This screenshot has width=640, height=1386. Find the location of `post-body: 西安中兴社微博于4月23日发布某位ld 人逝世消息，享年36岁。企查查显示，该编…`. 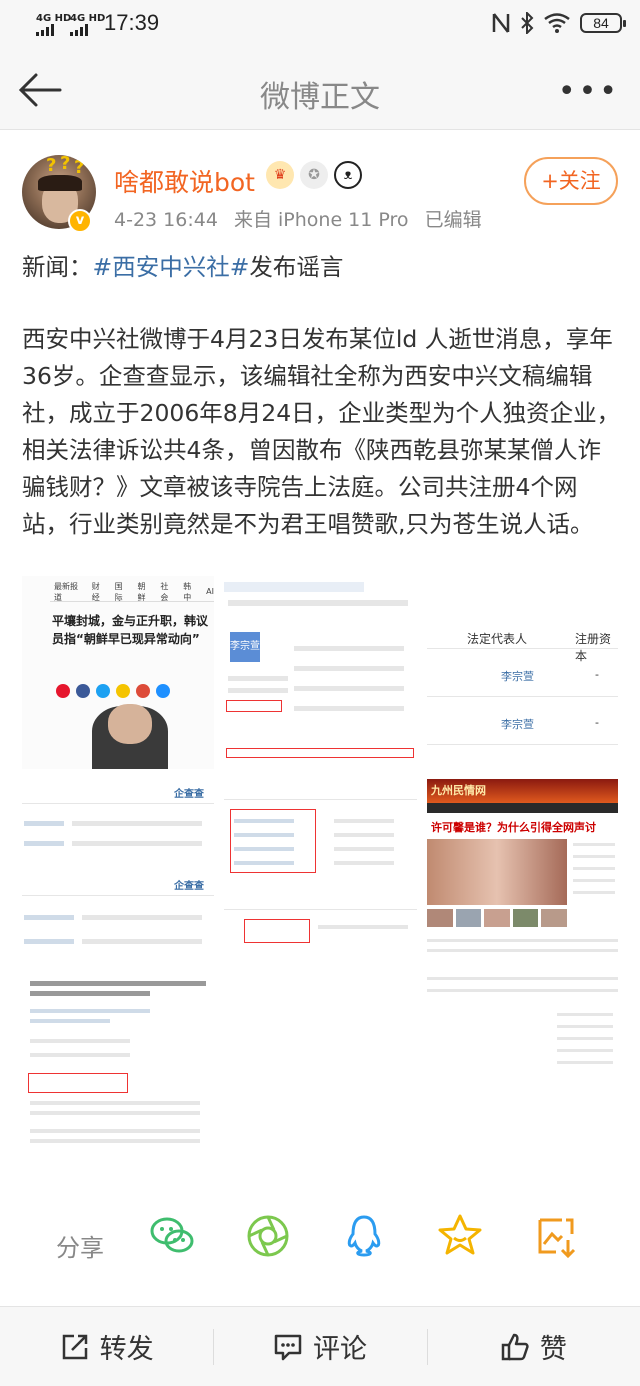

post-body: 西安中兴社微博于4月23日发布某位ld 人逝世消息，享年36岁。企查查显示，该编… is located at coordinates (321, 431).